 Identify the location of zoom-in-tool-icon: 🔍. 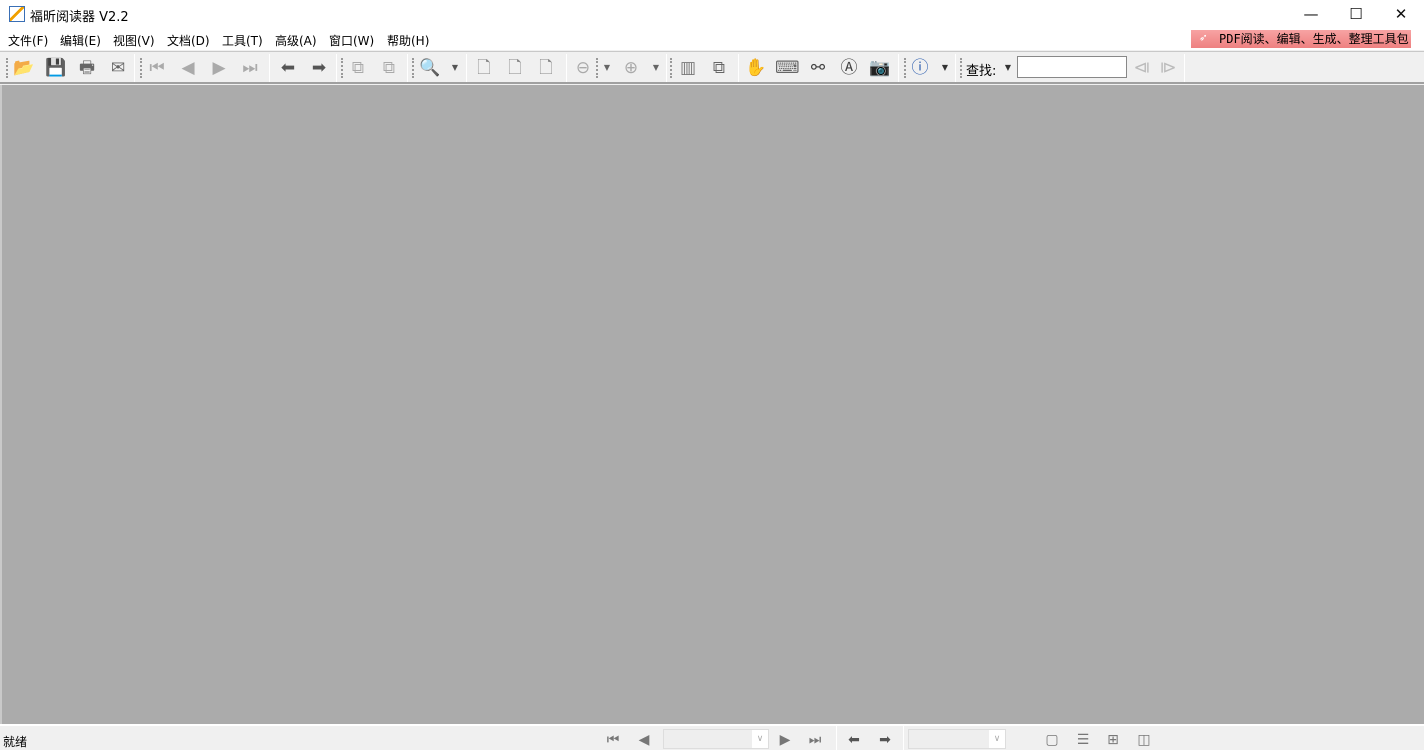
(430, 68).